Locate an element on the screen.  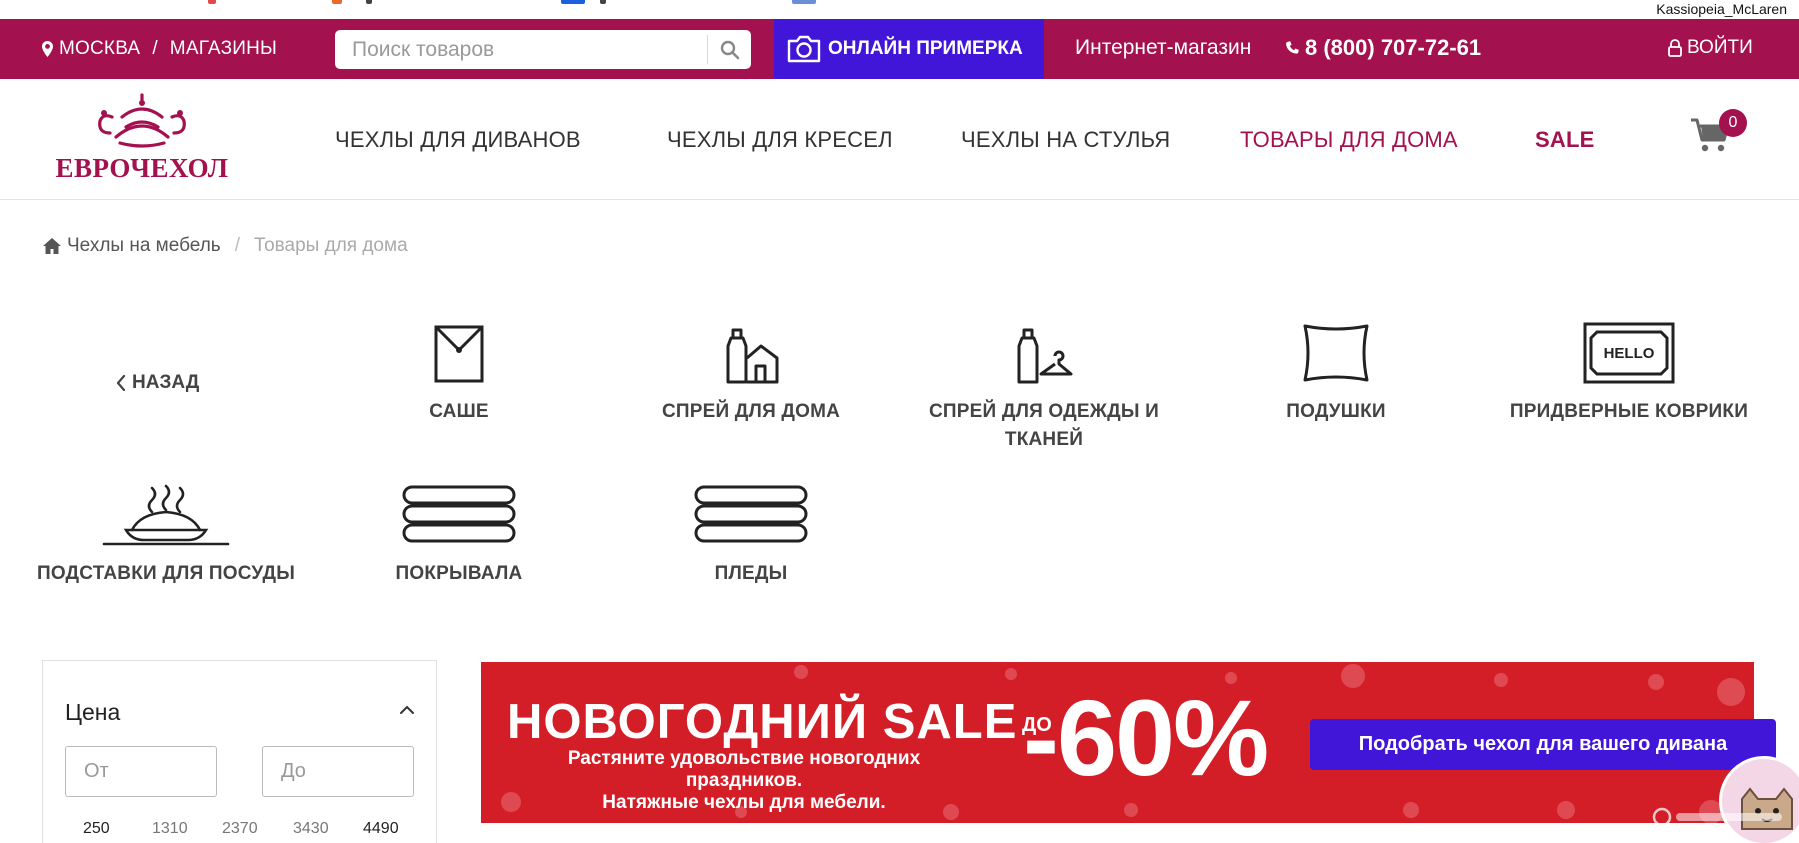
search-button is located at coordinates (729, 49).